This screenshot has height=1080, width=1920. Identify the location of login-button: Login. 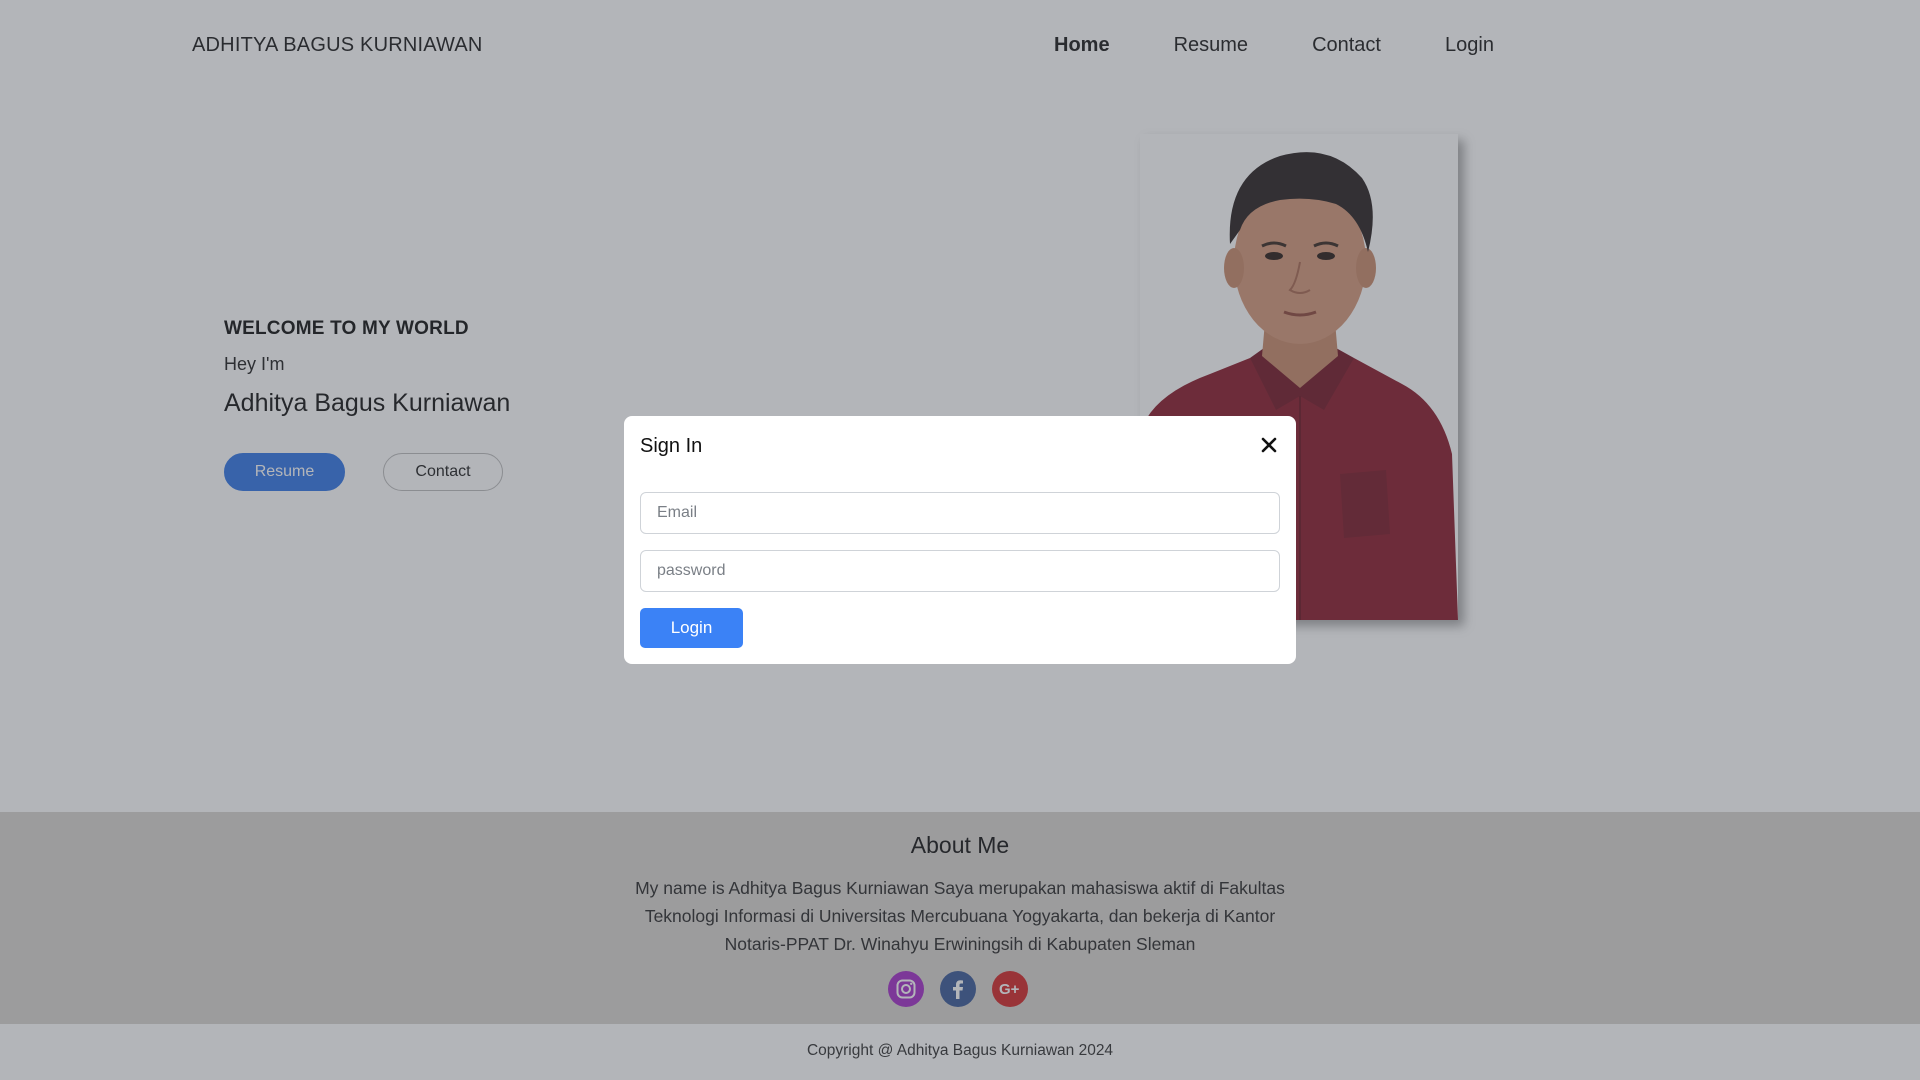
(691, 628).